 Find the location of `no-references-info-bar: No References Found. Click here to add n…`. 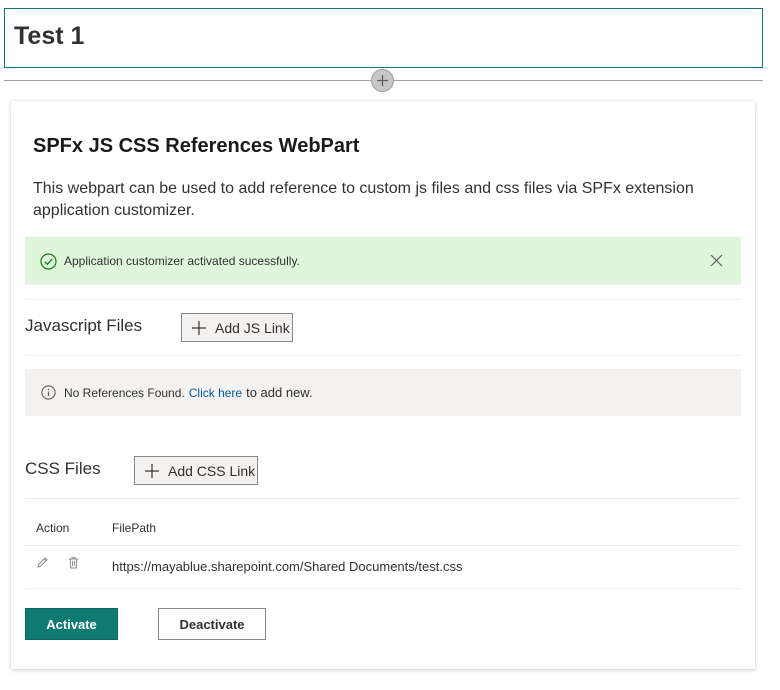

no-references-info-bar: No References Found. Click here to add n… is located at coordinates (383, 392).